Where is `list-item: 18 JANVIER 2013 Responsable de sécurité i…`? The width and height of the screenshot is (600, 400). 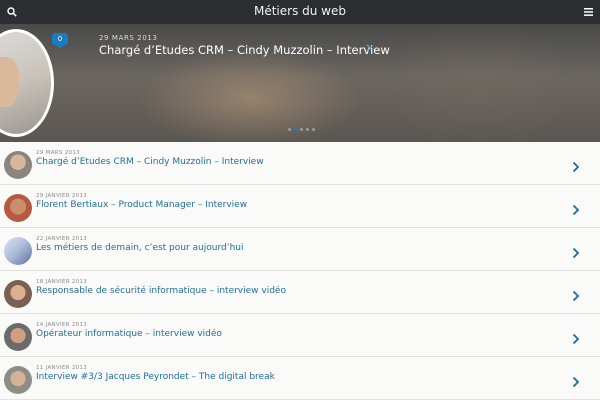 list-item: 18 JANVIER 2013 Responsable de sécurité i… is located at coordinates (300, 292).